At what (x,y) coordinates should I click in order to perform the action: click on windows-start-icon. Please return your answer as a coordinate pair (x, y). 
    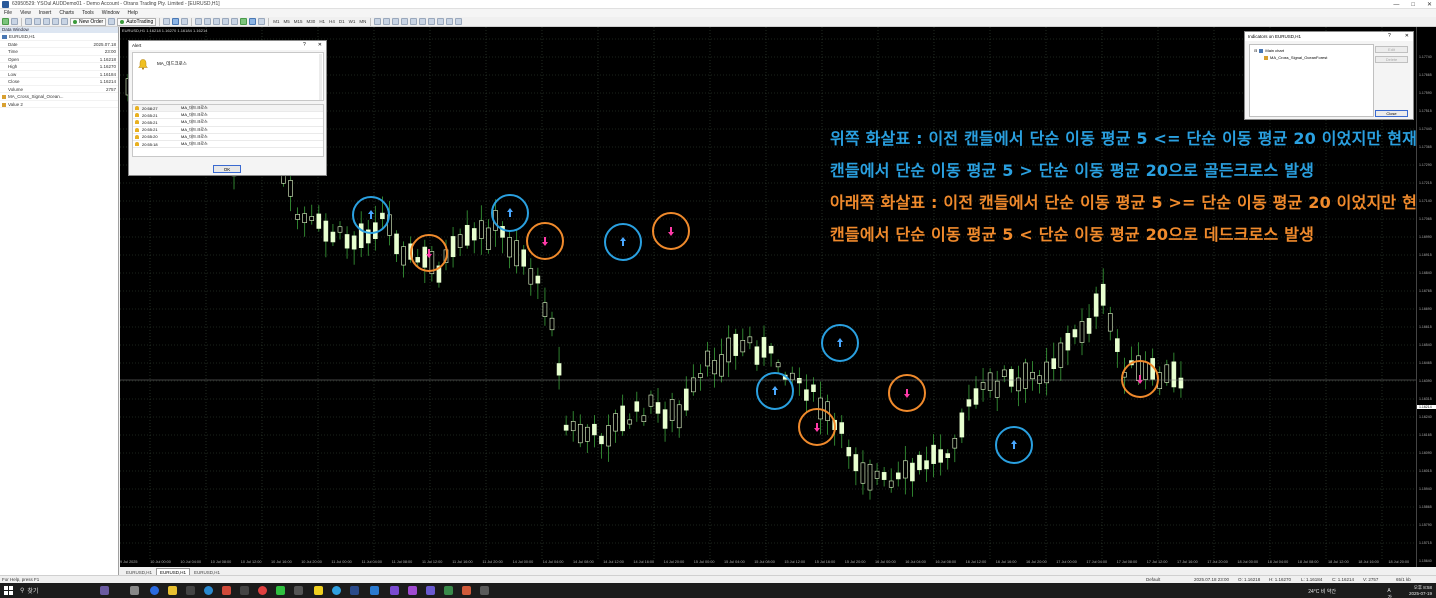
    Looking at the image, I should click on (8, 590).